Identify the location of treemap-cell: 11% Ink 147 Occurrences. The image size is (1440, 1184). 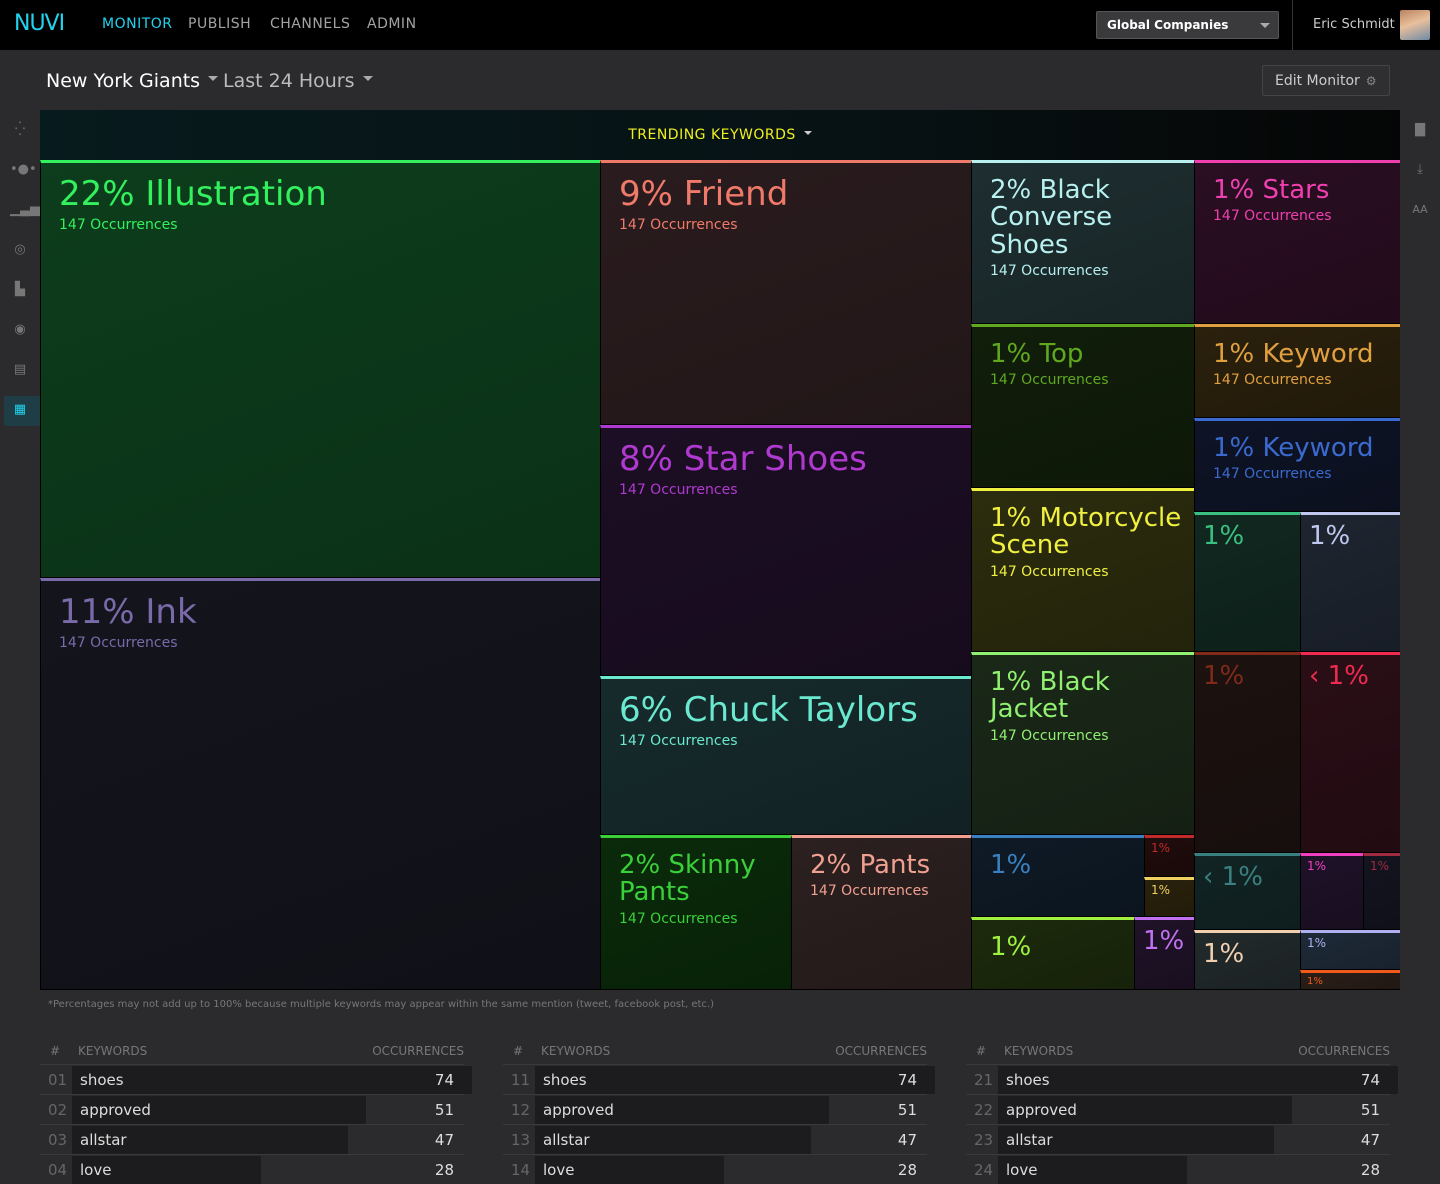
(320, 784).